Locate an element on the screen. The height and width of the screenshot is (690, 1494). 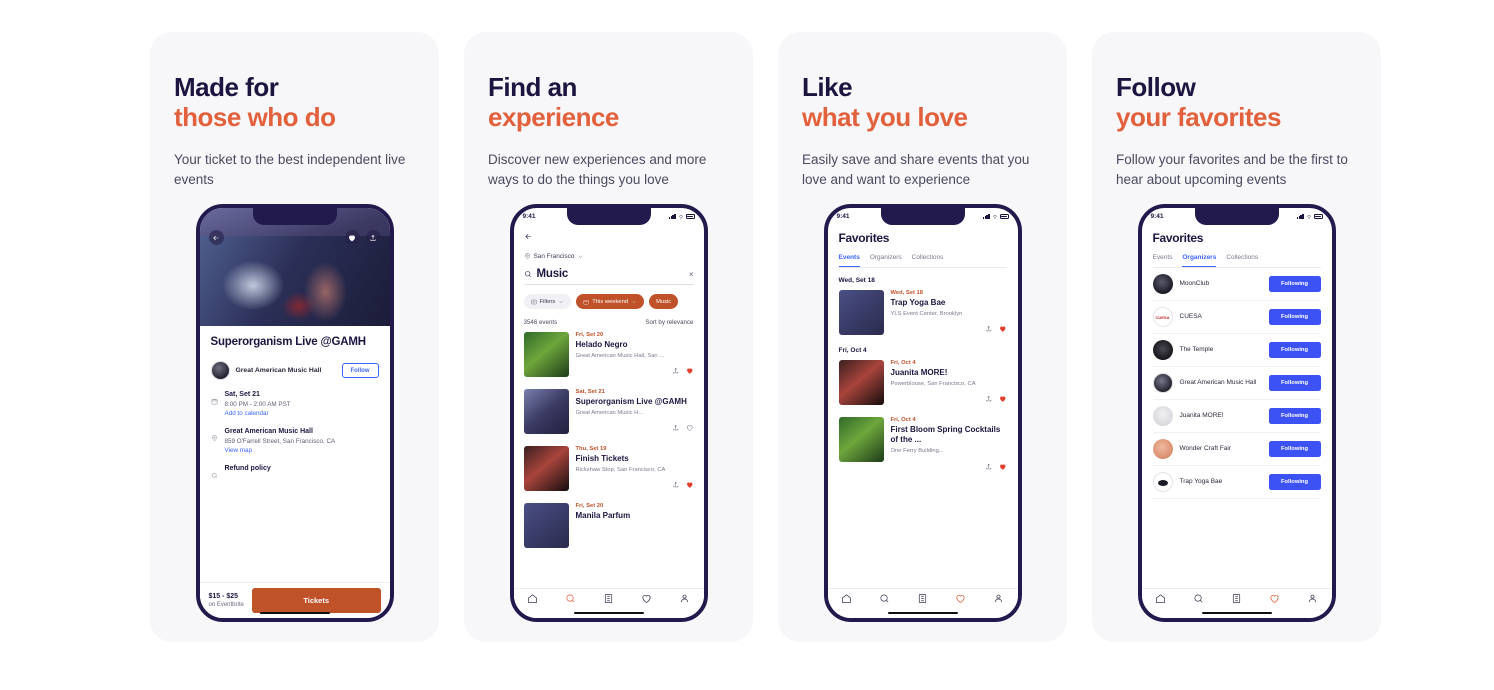
list-item: MoonClub Following is located at coordinates (1236, 284).